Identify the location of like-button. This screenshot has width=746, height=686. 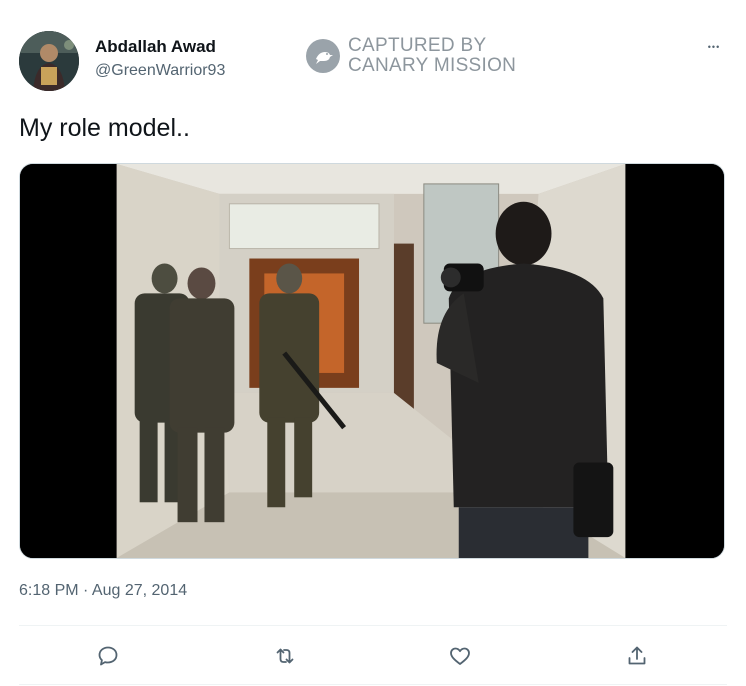
(460, 656).